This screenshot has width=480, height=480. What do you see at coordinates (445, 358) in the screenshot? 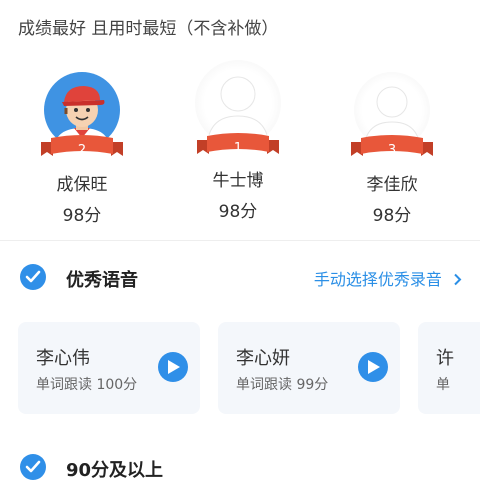
I see `voice-card-name: 许` at bounding box center [445, 358].